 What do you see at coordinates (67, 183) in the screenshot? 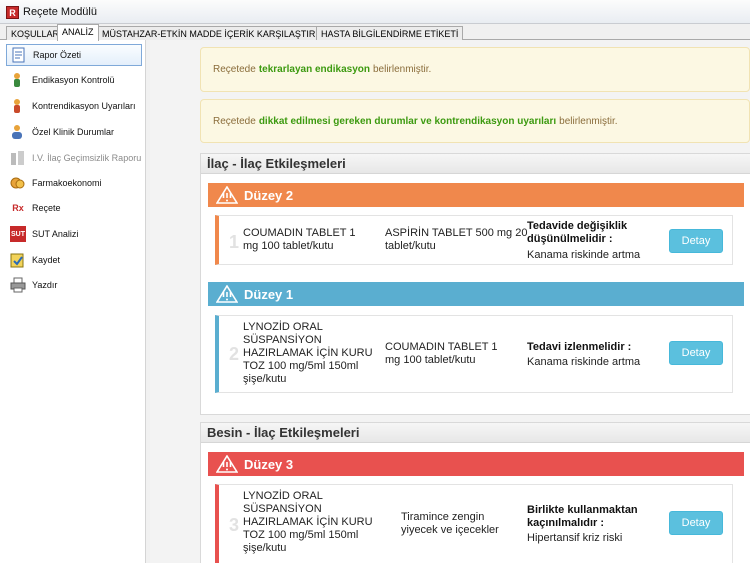
I see `sidebar-item-label: Farmakoekonomi` at bounding box center [67, 183].